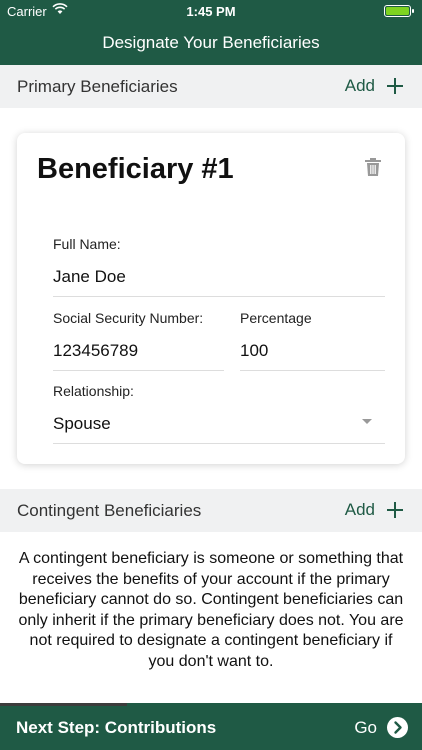 This screenshot has width=422, height=750. Describe the element at coordinates (360, 510) in the screenshot. I see `add-contingent-button: Add` at that location.